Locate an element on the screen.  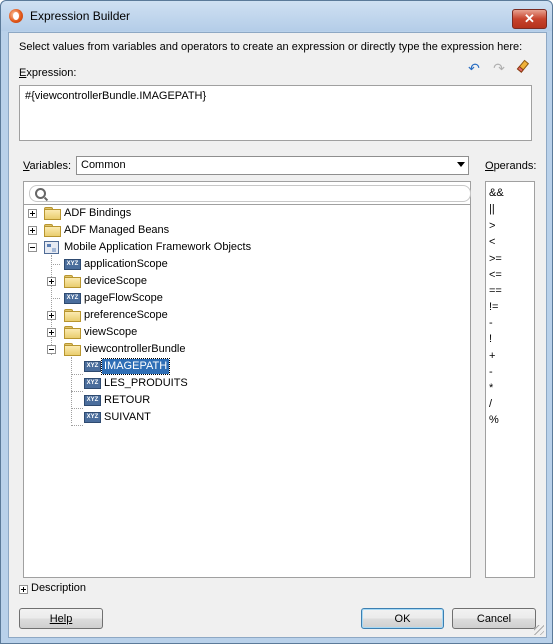
description-expand-icon is located at coordinates (23, 589).